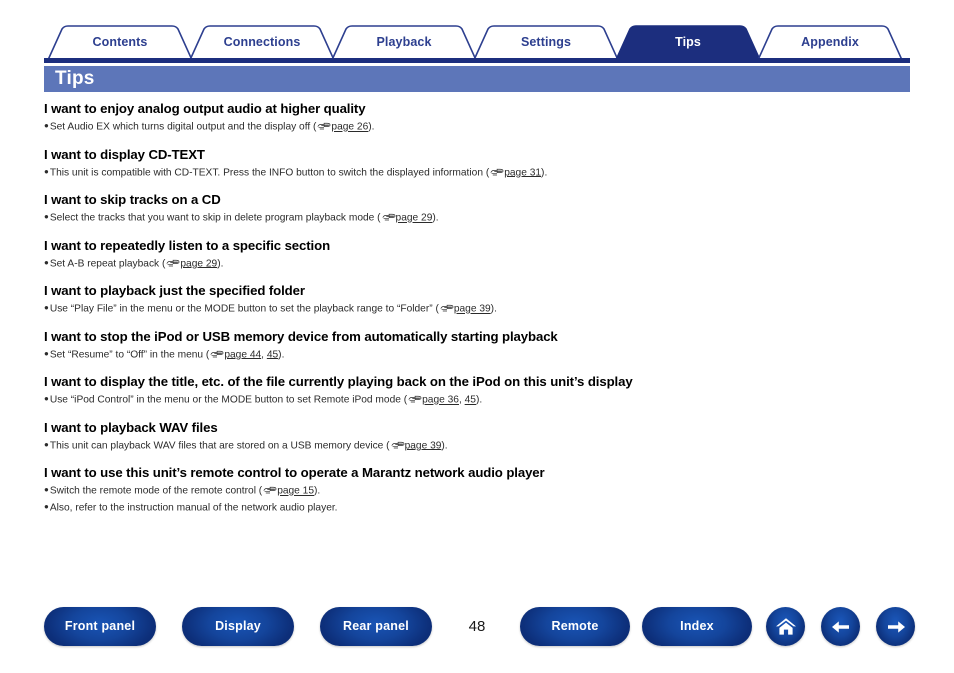 Image resolution: width=954 pixels, height=673 pixels. I want to click on page-title: Tips, so click(75, 78).